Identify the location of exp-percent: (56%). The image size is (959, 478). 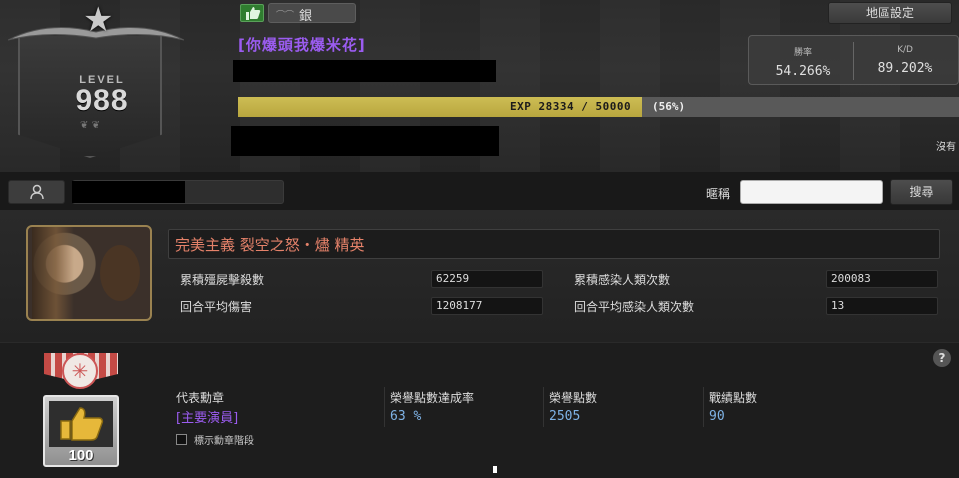
(669, 106).